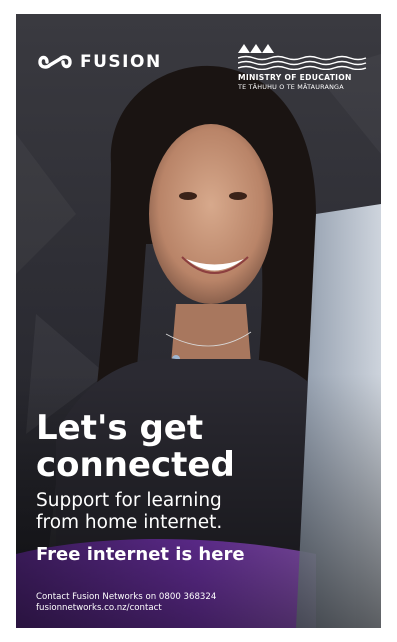  Describe the element at coordinates (302, 57) in the screenshot. I see `ministry-mountains-icon` at that location.